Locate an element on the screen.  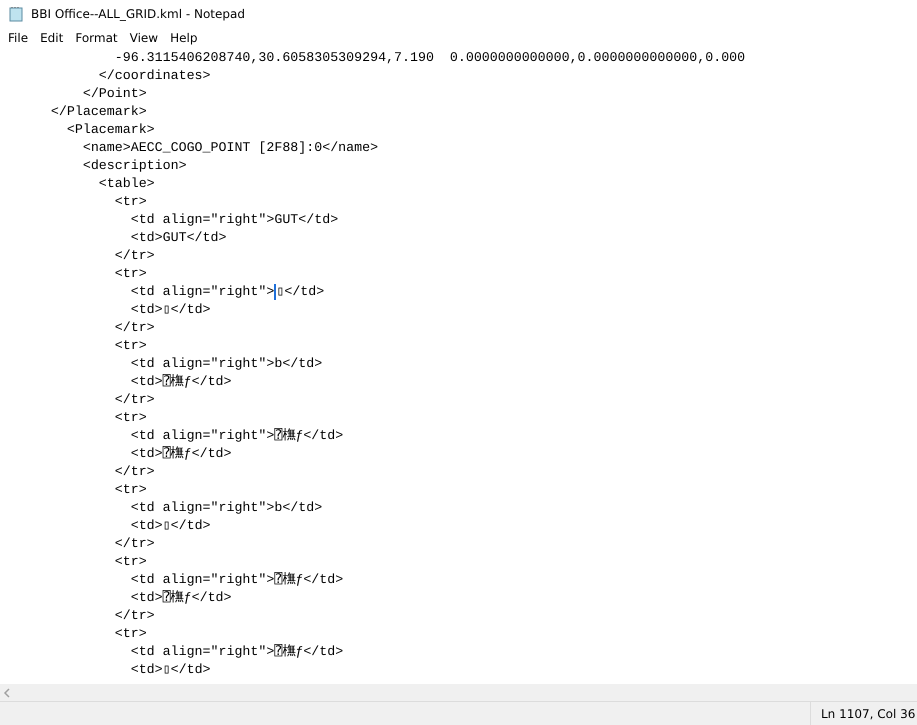
code-line: <table> is located at coordinates (126, 184).